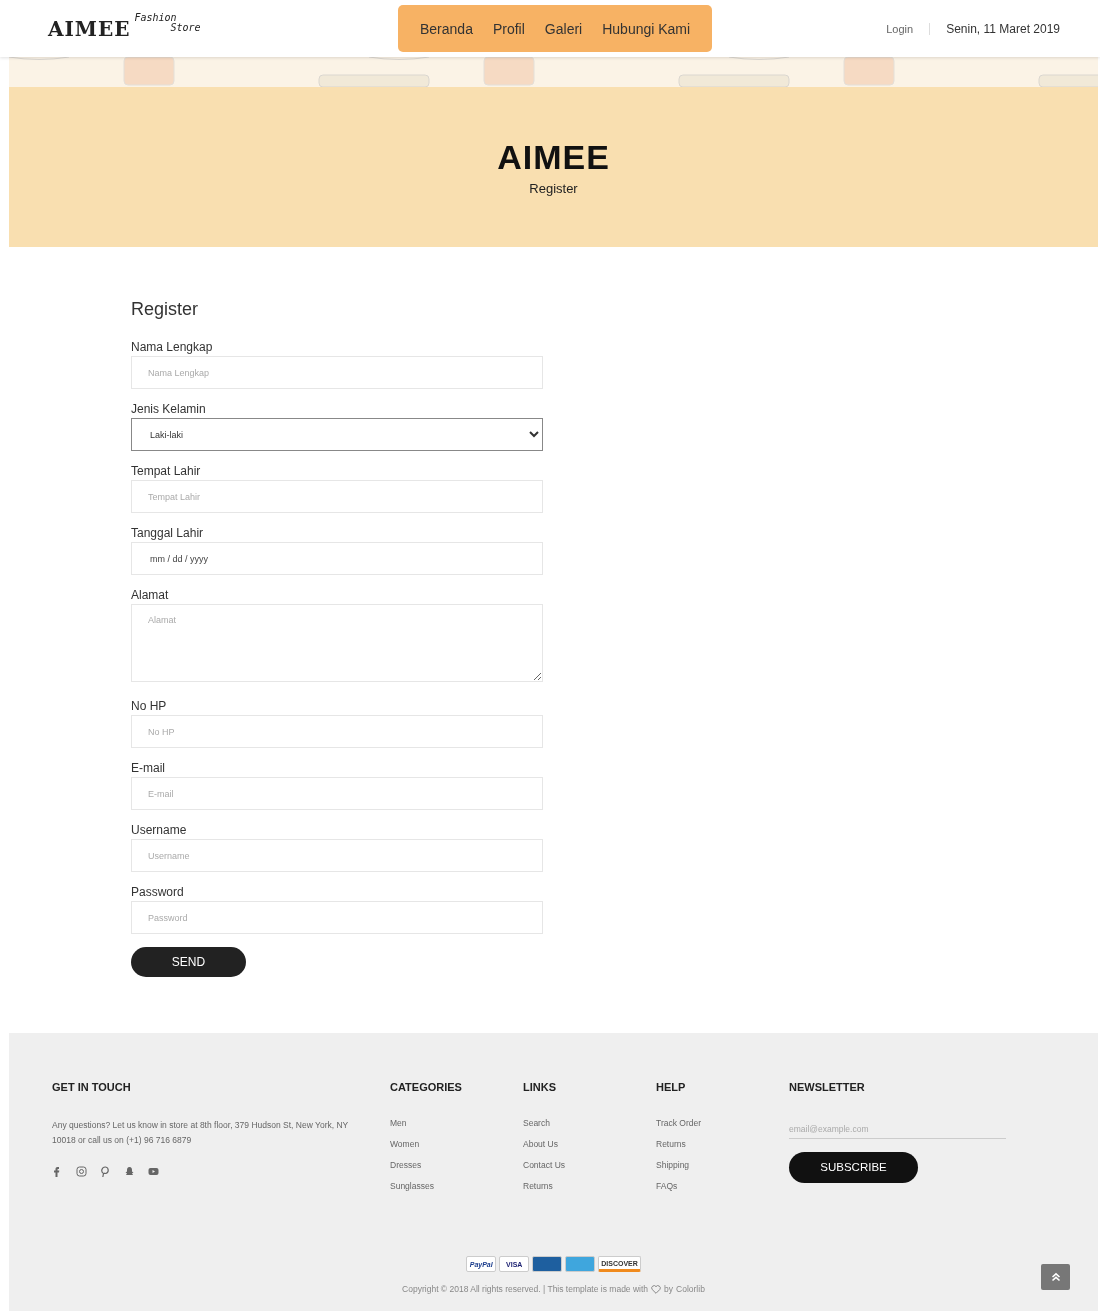  What do you see at coordinates (553, 188) in the screenshot?
I see `banner-subtitle: Register` at bounding box center [553, 188].